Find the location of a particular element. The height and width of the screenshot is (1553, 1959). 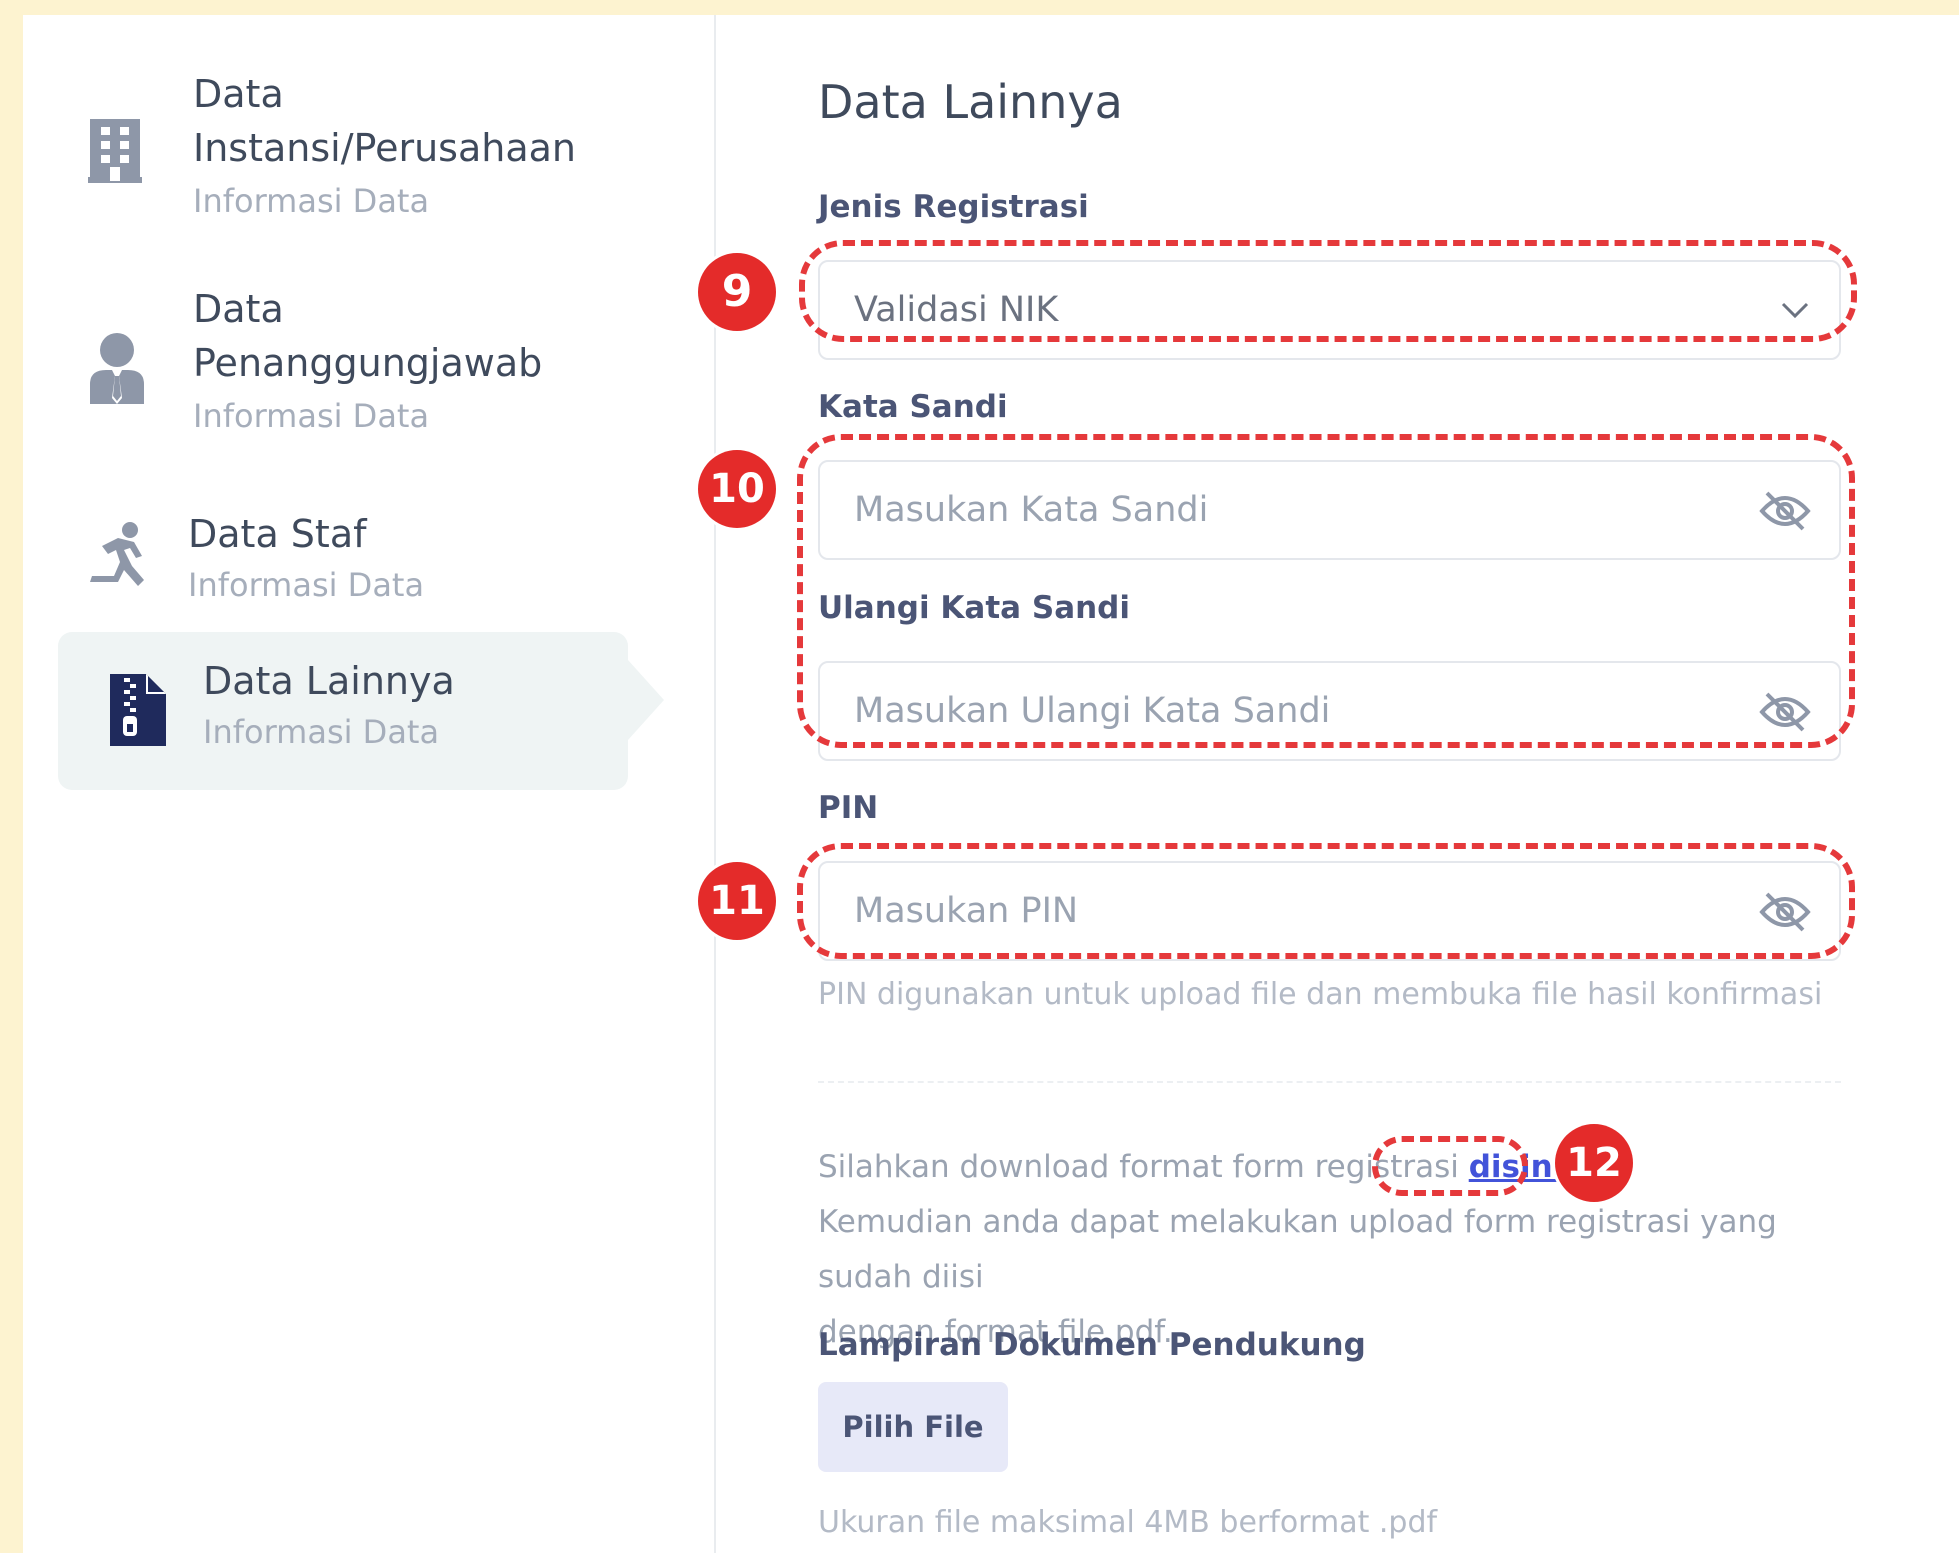

sidebar-item-title: Data Lainnya is located at coordinates (329, 681).